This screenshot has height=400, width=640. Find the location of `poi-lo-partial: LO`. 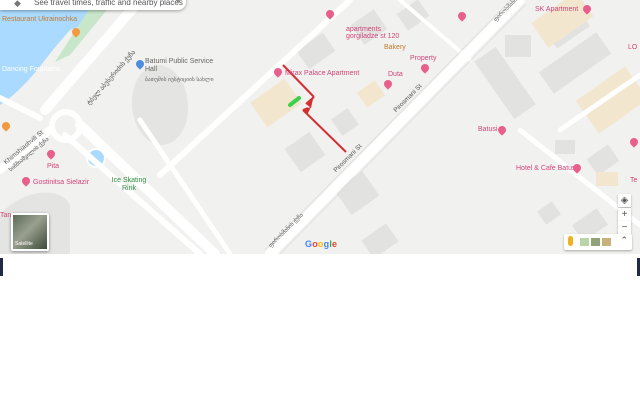

poi-lo-partial: LO is located at coordinates (632, 48).